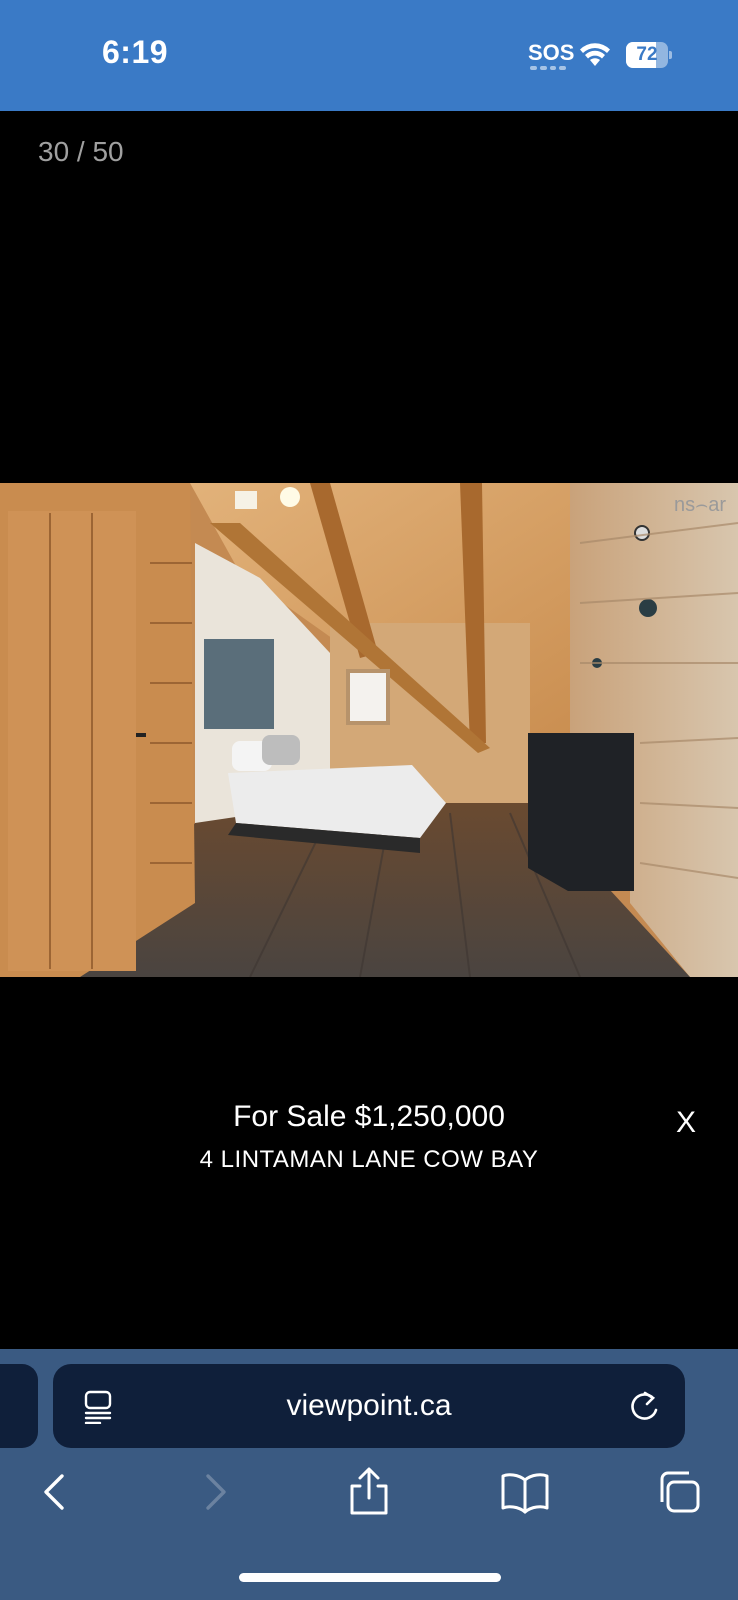 This screenshot has height=1600, width=738. Describe the element at coordinates (525, 1492) in the screenshot. I see `bookmarks-icon` at that location.